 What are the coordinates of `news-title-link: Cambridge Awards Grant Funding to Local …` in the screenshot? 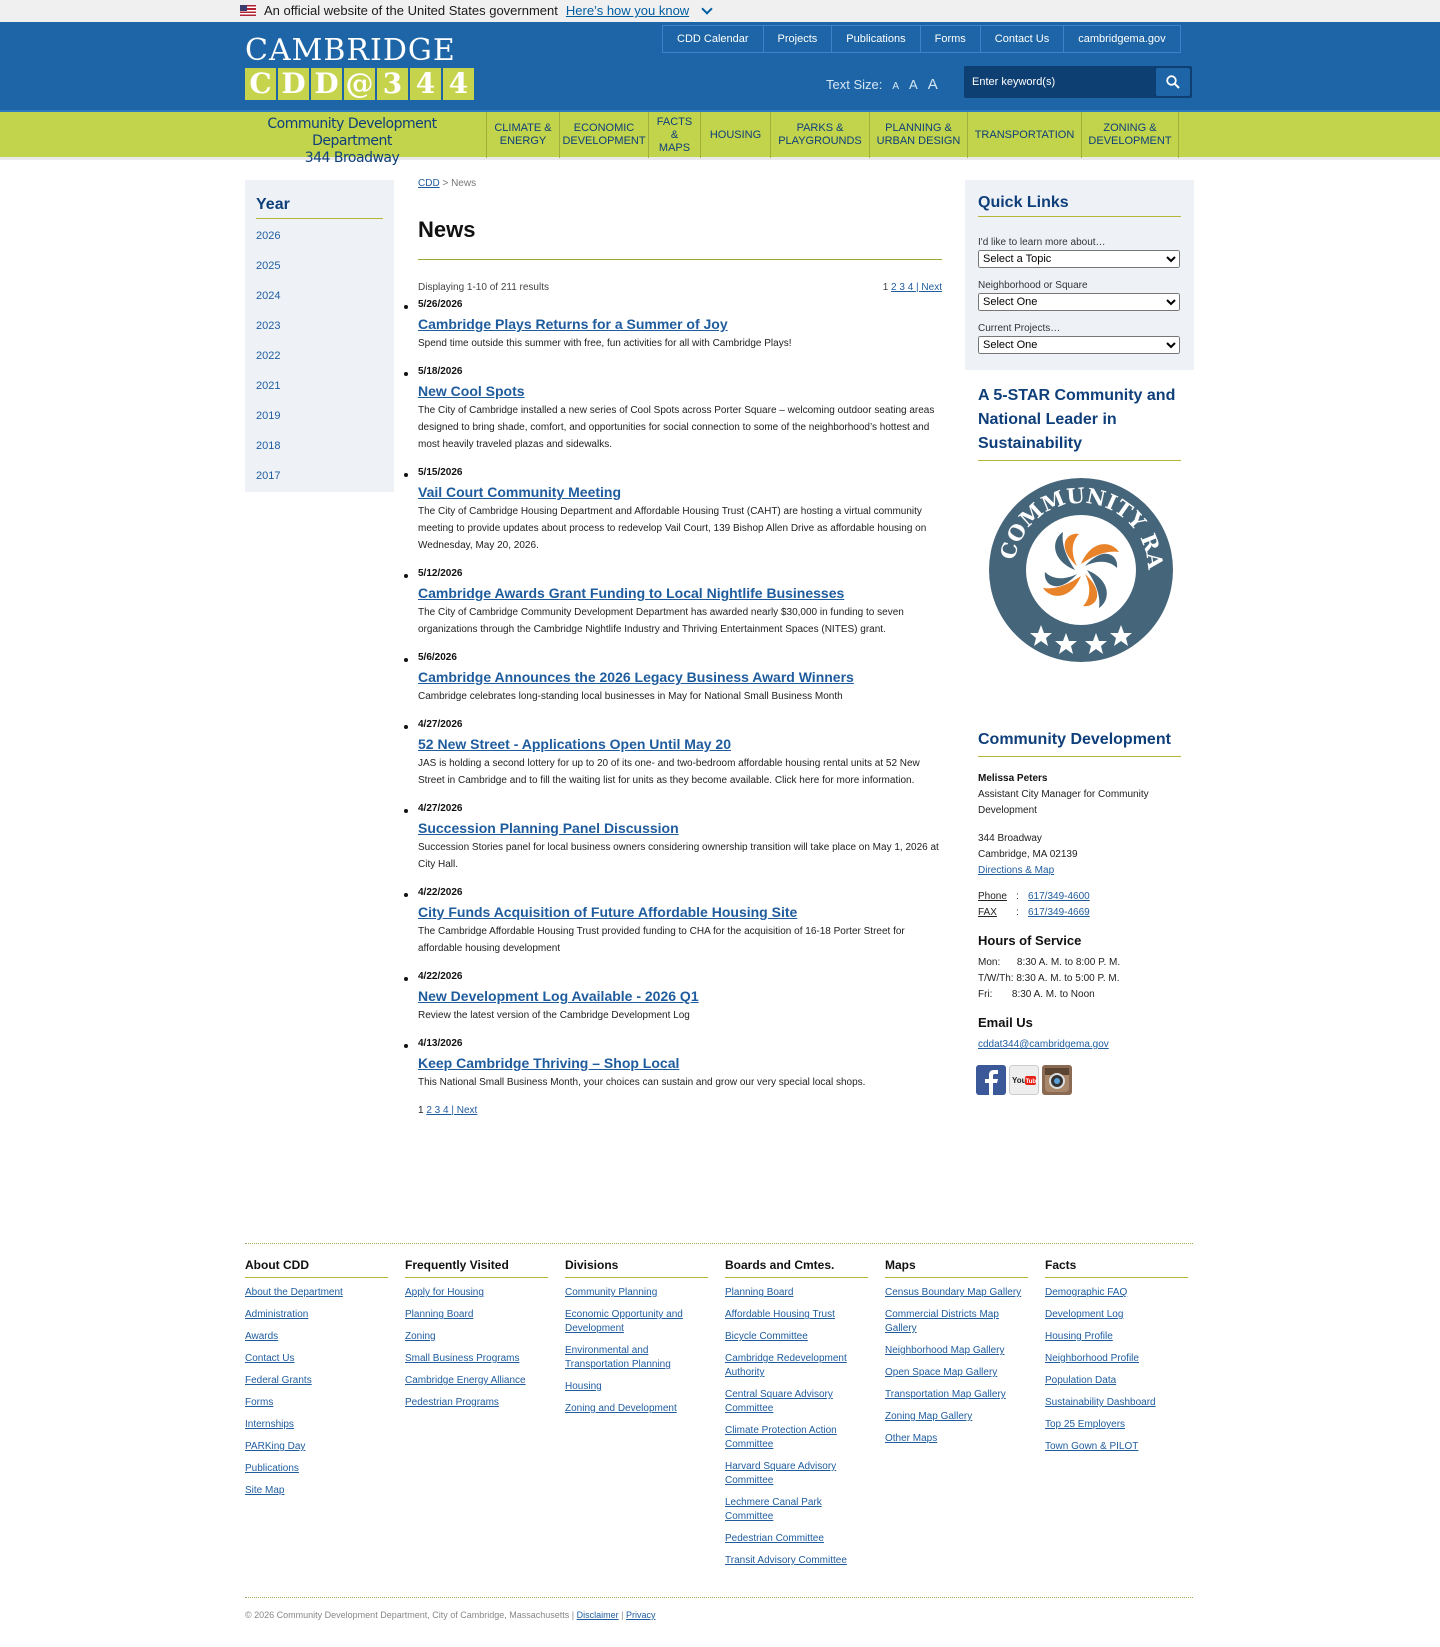 It's located at (680, 593).